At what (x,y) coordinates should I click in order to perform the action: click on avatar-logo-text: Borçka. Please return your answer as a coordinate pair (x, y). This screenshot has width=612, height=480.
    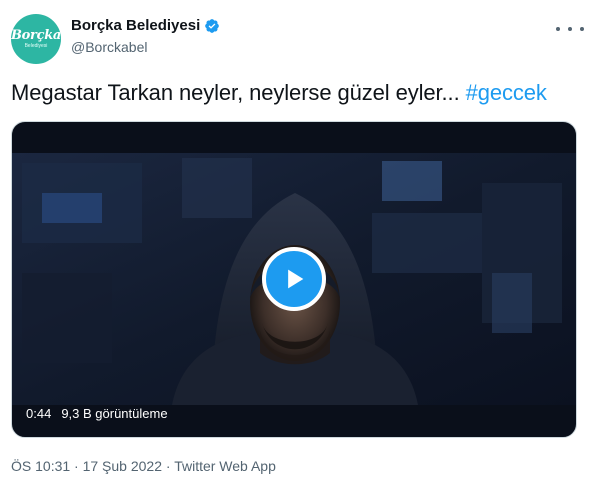
    Looking at the image, I should click on (36, 35).